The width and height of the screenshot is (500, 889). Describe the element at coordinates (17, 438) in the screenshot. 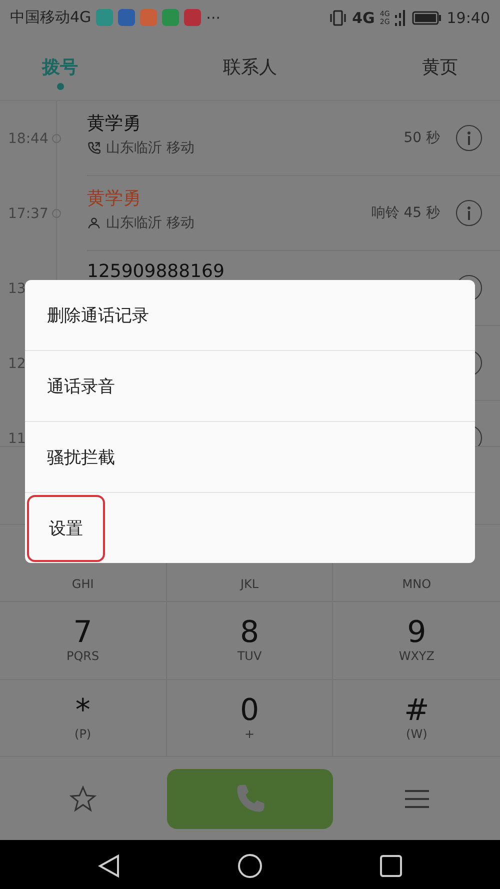

I see `call-time: 11` at that location.